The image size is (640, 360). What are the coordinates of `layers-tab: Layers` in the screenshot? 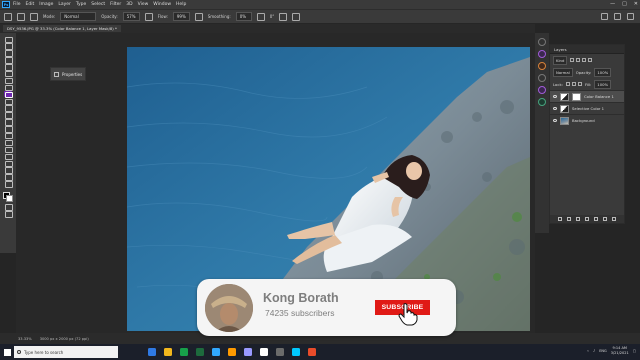 It's located at (560, 49).